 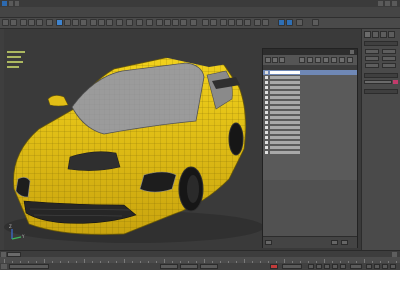 What do you see at coordinates (101, 22) in the screenshot?
I see `rotate-icon` at bounding box center [101, 22].